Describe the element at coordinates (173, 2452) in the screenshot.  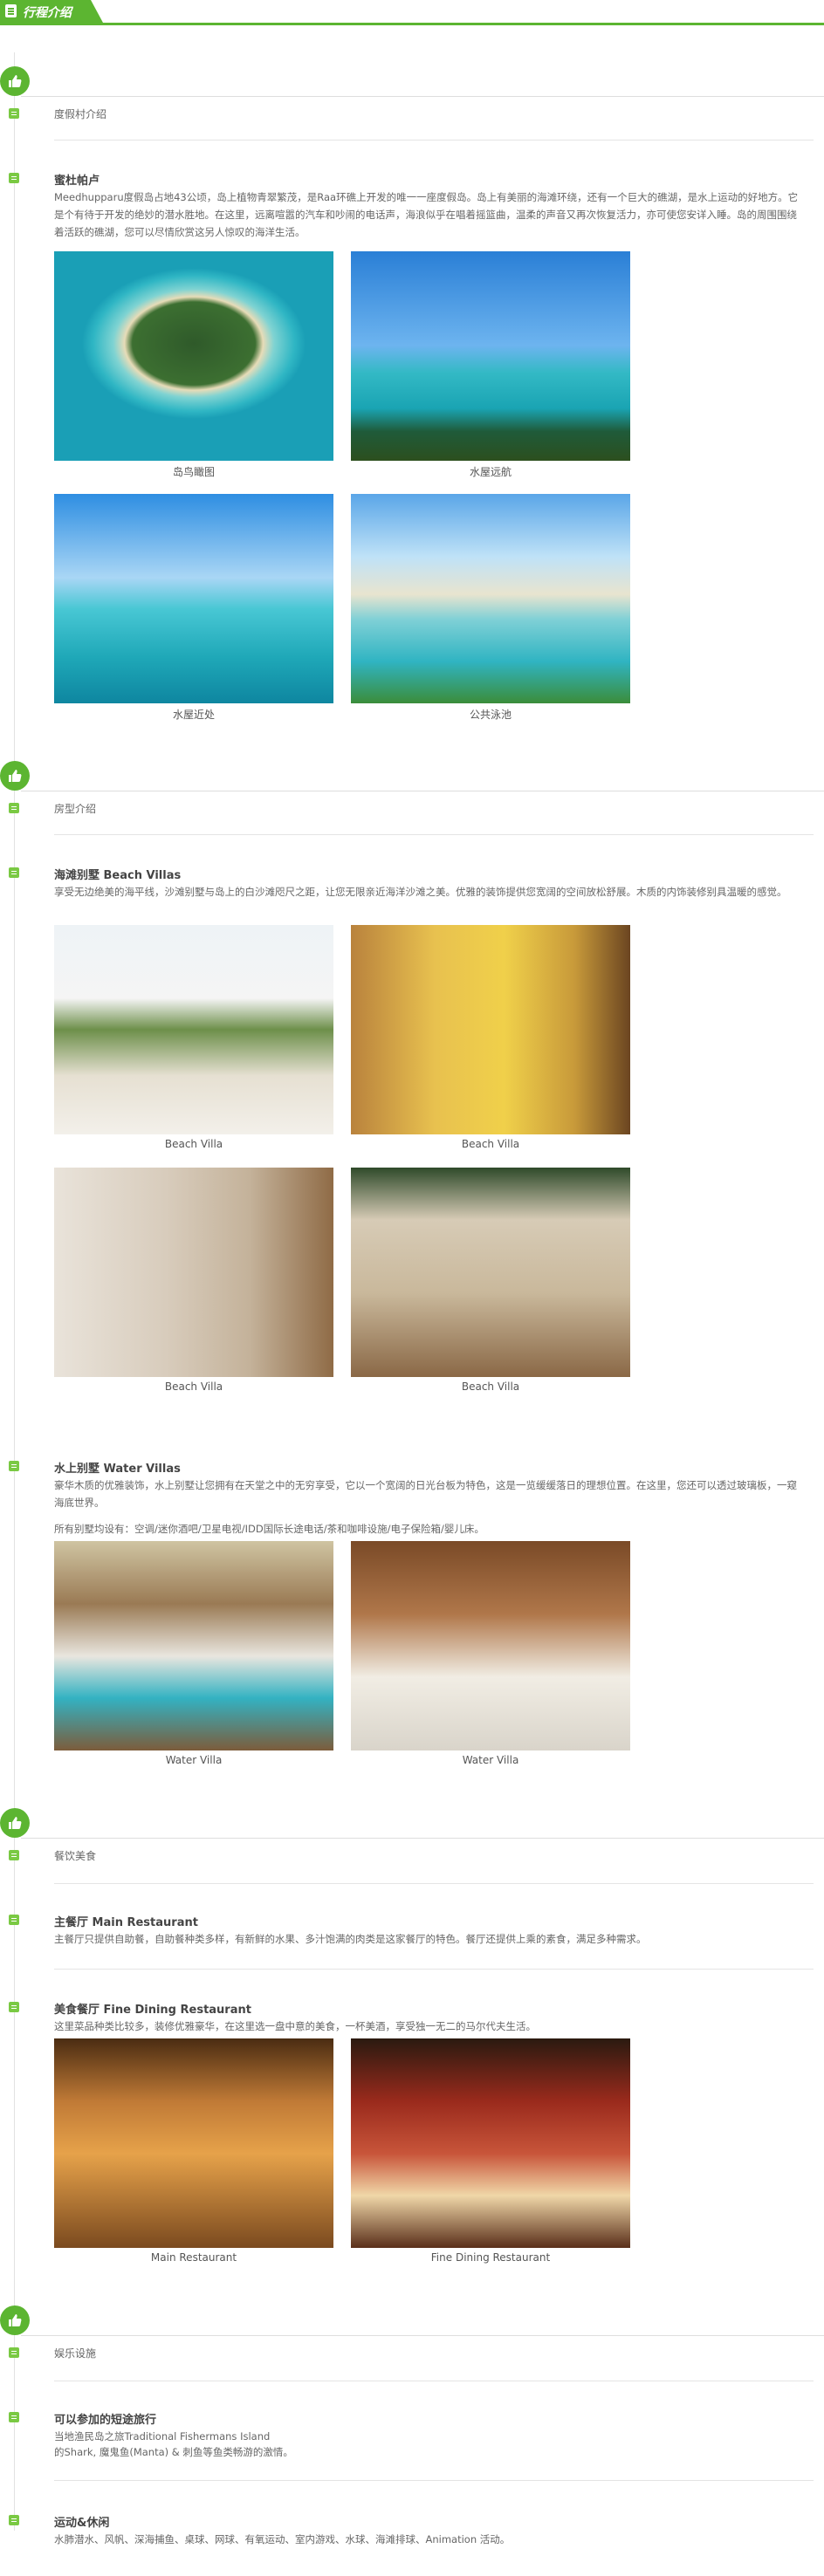
I see `subsection-text-2: 的Shark, 魔鬼鱼(Manta) & 刺鱼等鱼类畅游的激情。` at that location.